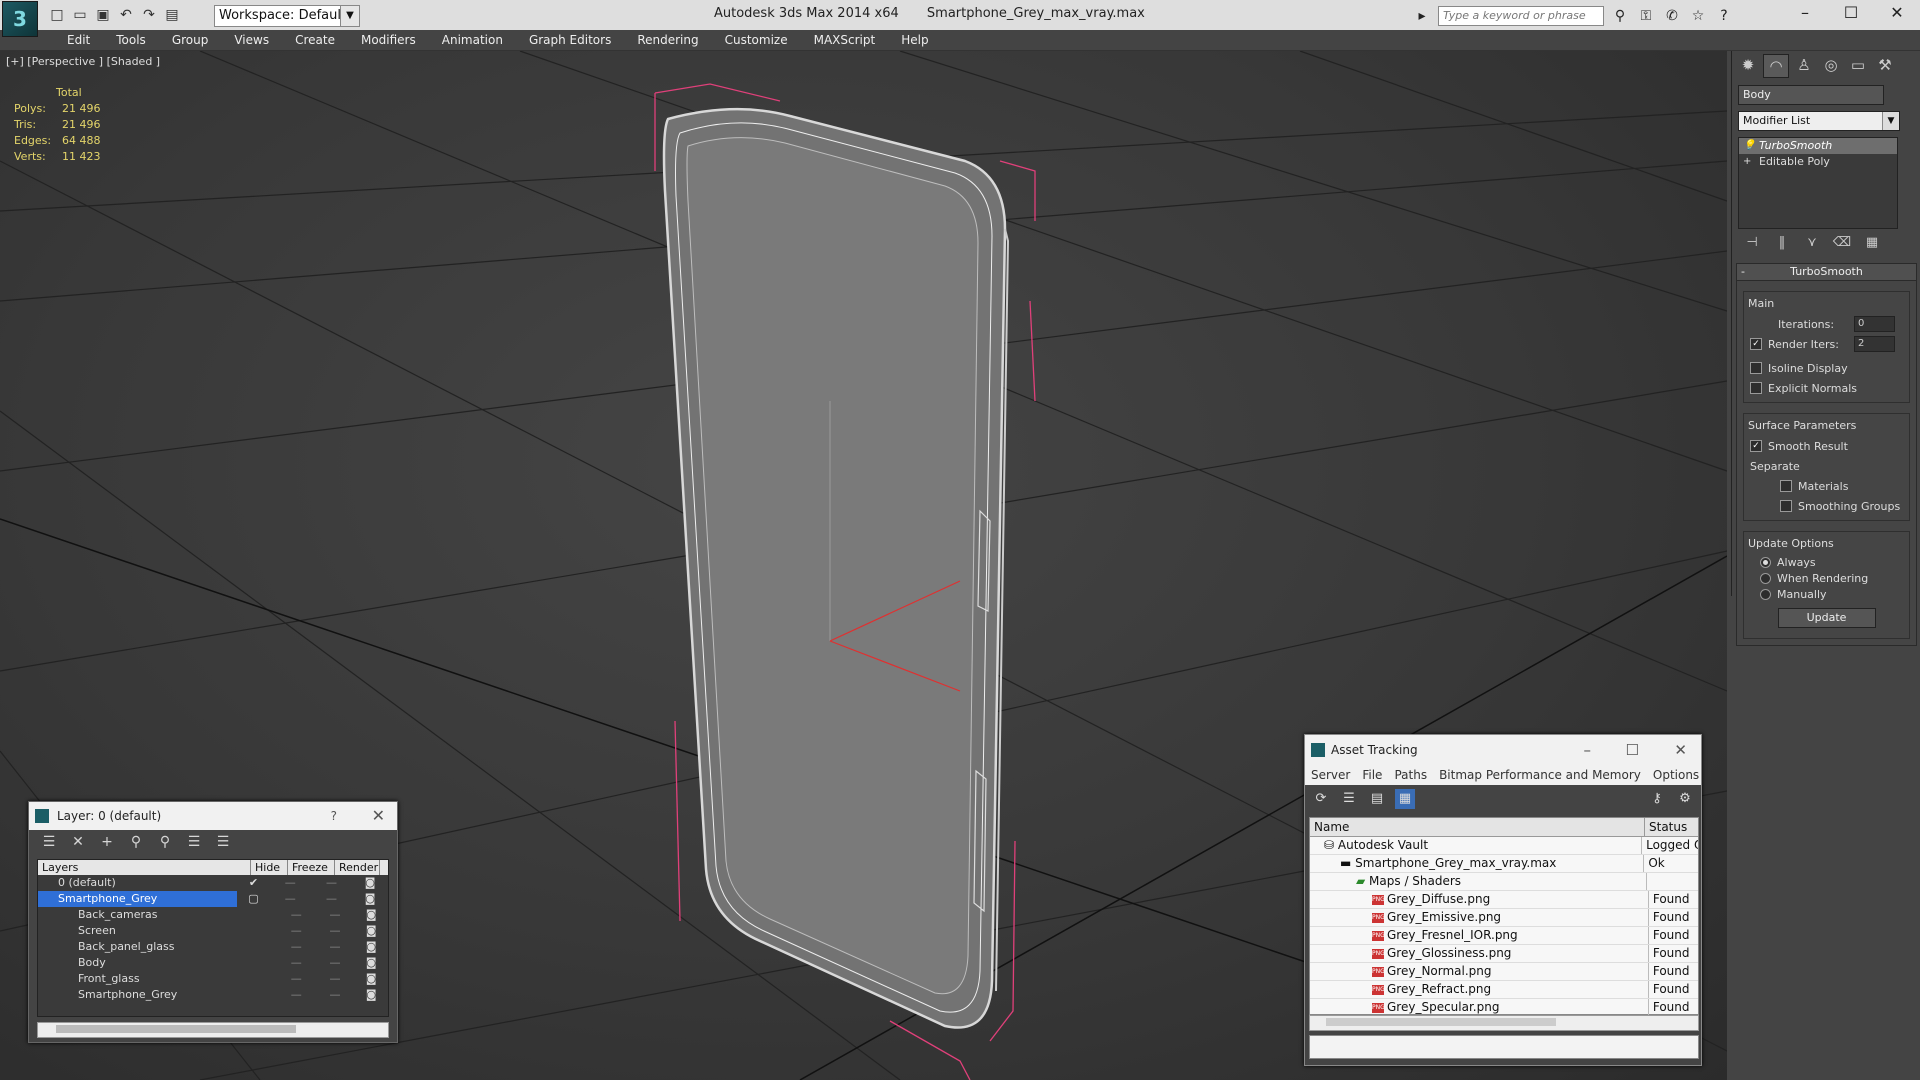 Image resolution: width=1920 pixels, height=1080 pixels. I want to click on create-layer-icon: ☰, so click(49, 843).